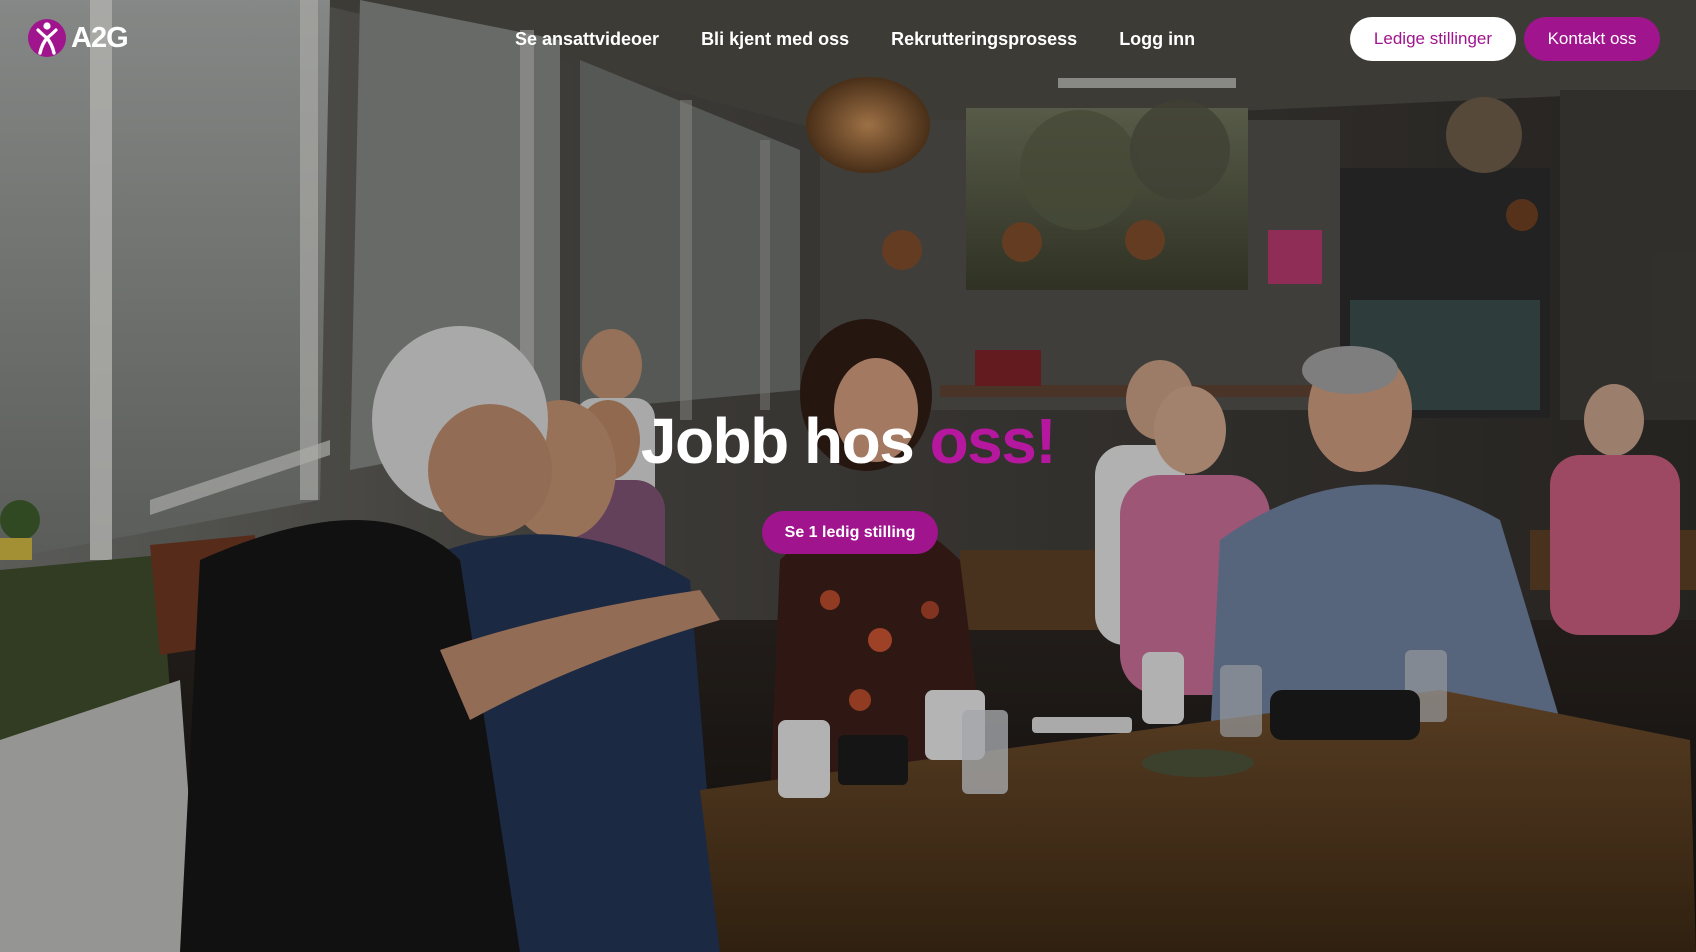  Describe the element at coordinates (785, 441) in the screenshot. I see `hero-headline-main: Jobb hos` at that location.